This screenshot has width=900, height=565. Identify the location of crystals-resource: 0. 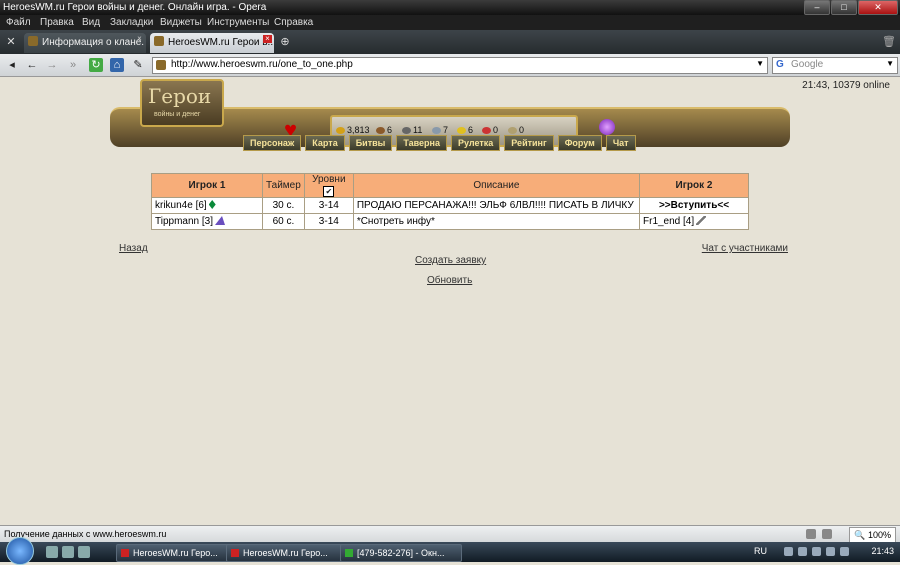
(490, 130).